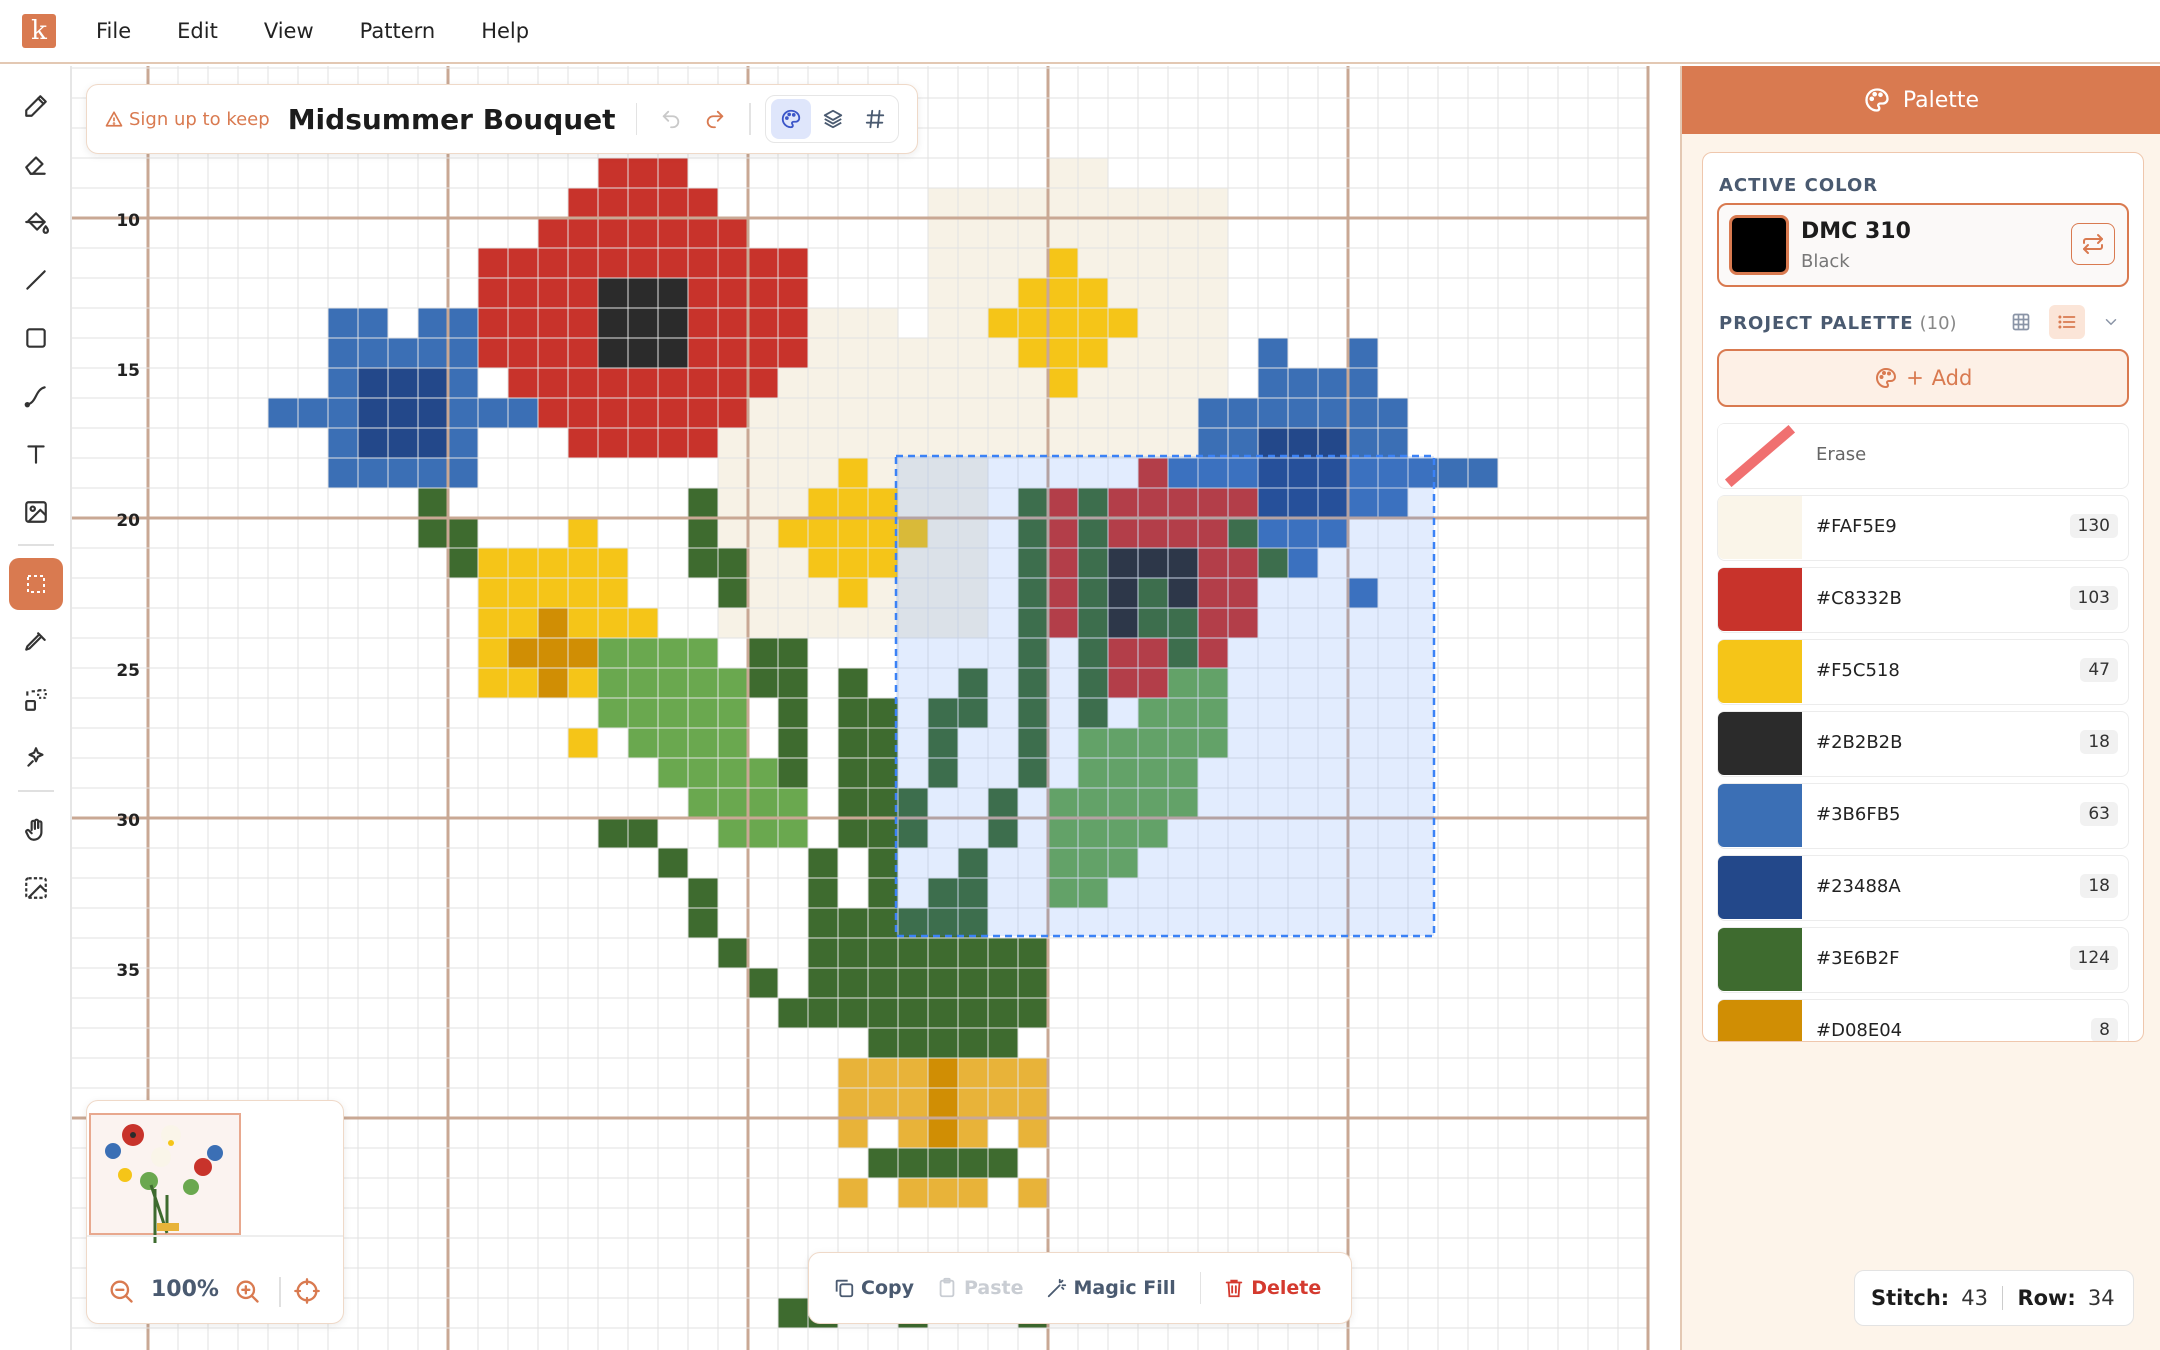 This screenshot has width=2160, height=1350. Describe the element at coordinates (36, 584) in the screenshot. I see `select-tool` at that location.